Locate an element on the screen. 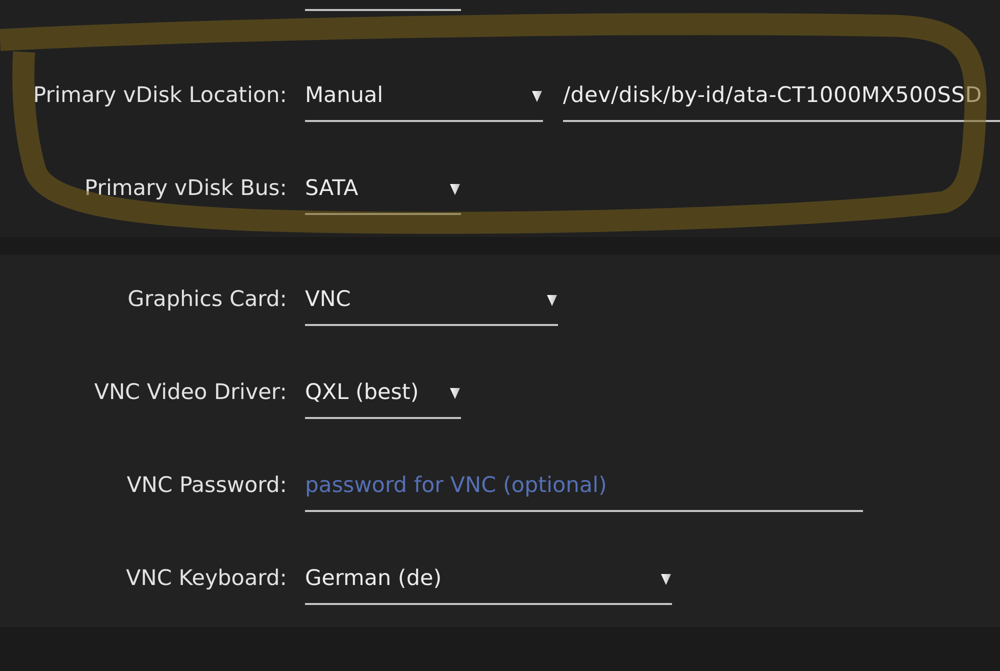  text-field: /dev/disk/by-id/ata-CT1000MX500SSD is located at coordinates (781, 102).